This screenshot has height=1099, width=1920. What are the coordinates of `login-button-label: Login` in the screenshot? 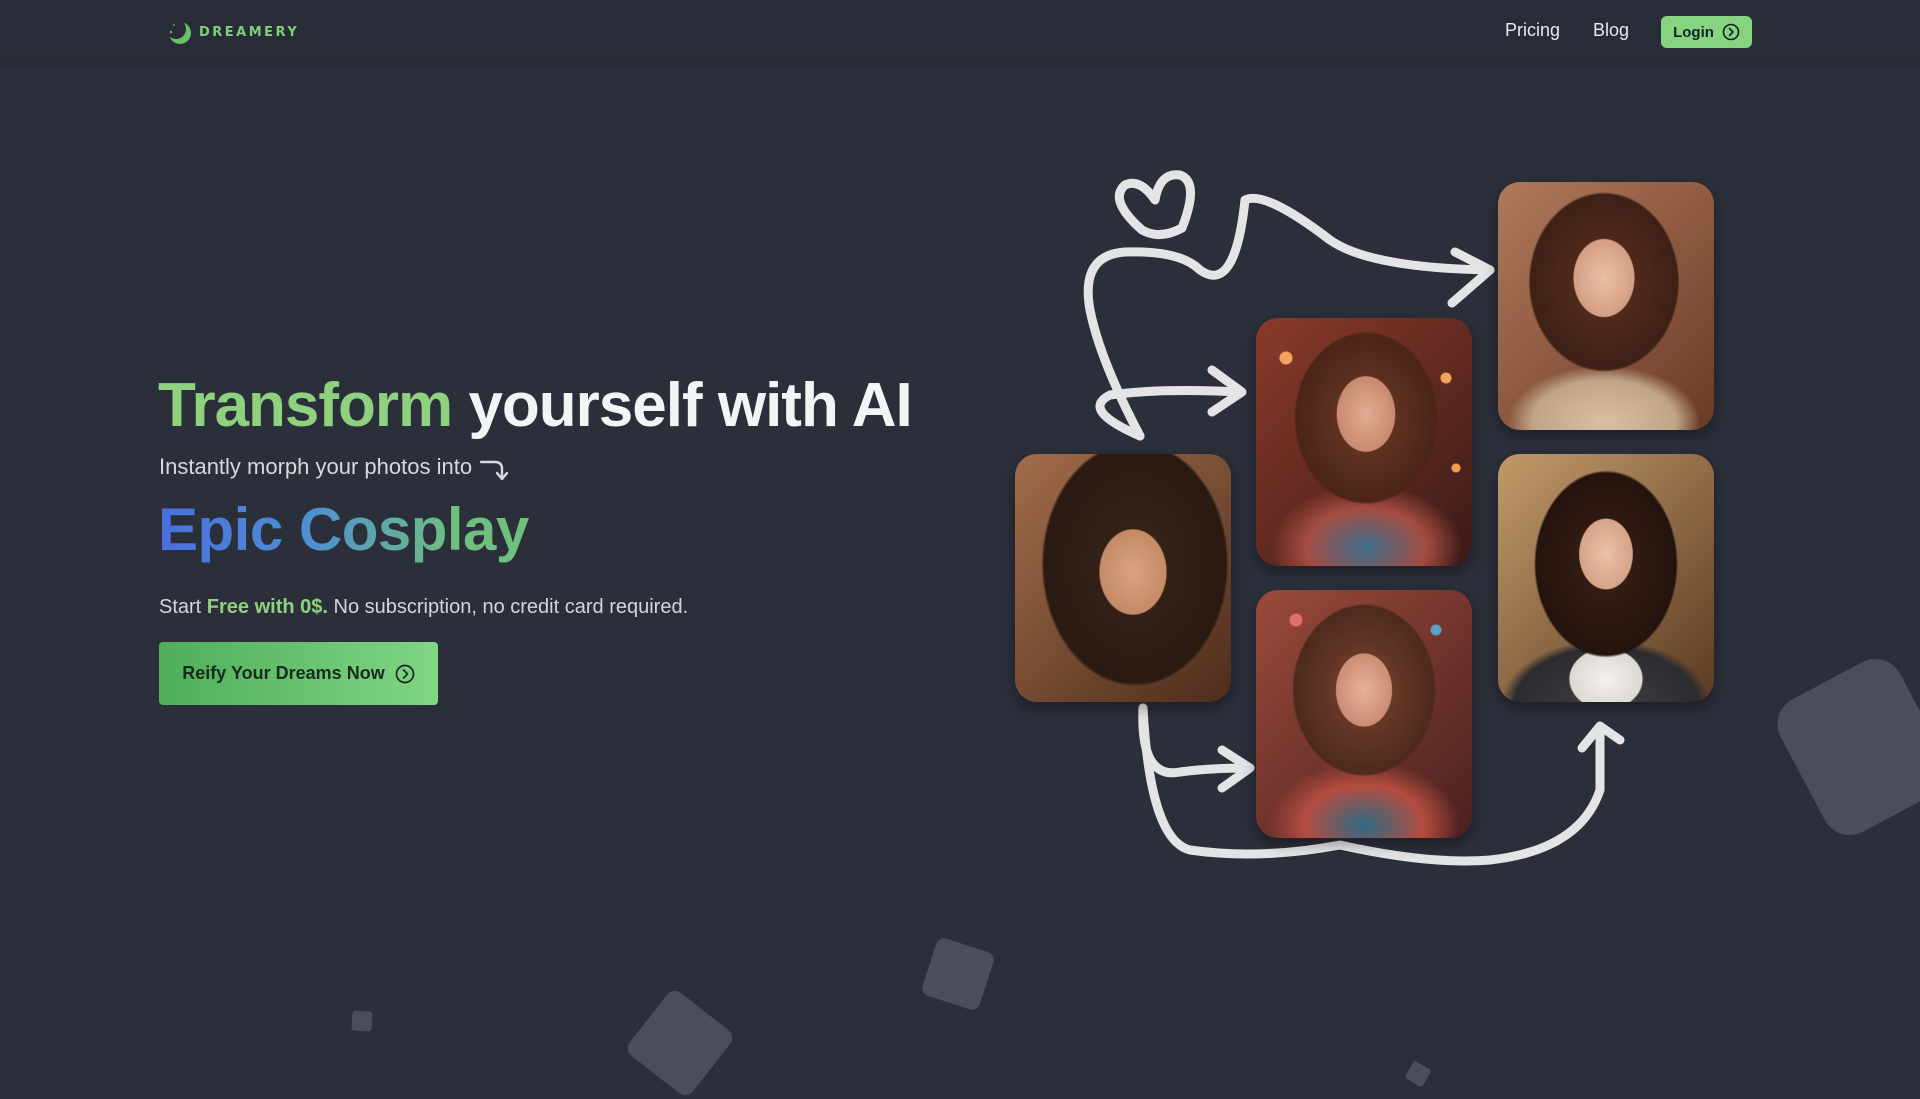 It's located at (1693, 32).